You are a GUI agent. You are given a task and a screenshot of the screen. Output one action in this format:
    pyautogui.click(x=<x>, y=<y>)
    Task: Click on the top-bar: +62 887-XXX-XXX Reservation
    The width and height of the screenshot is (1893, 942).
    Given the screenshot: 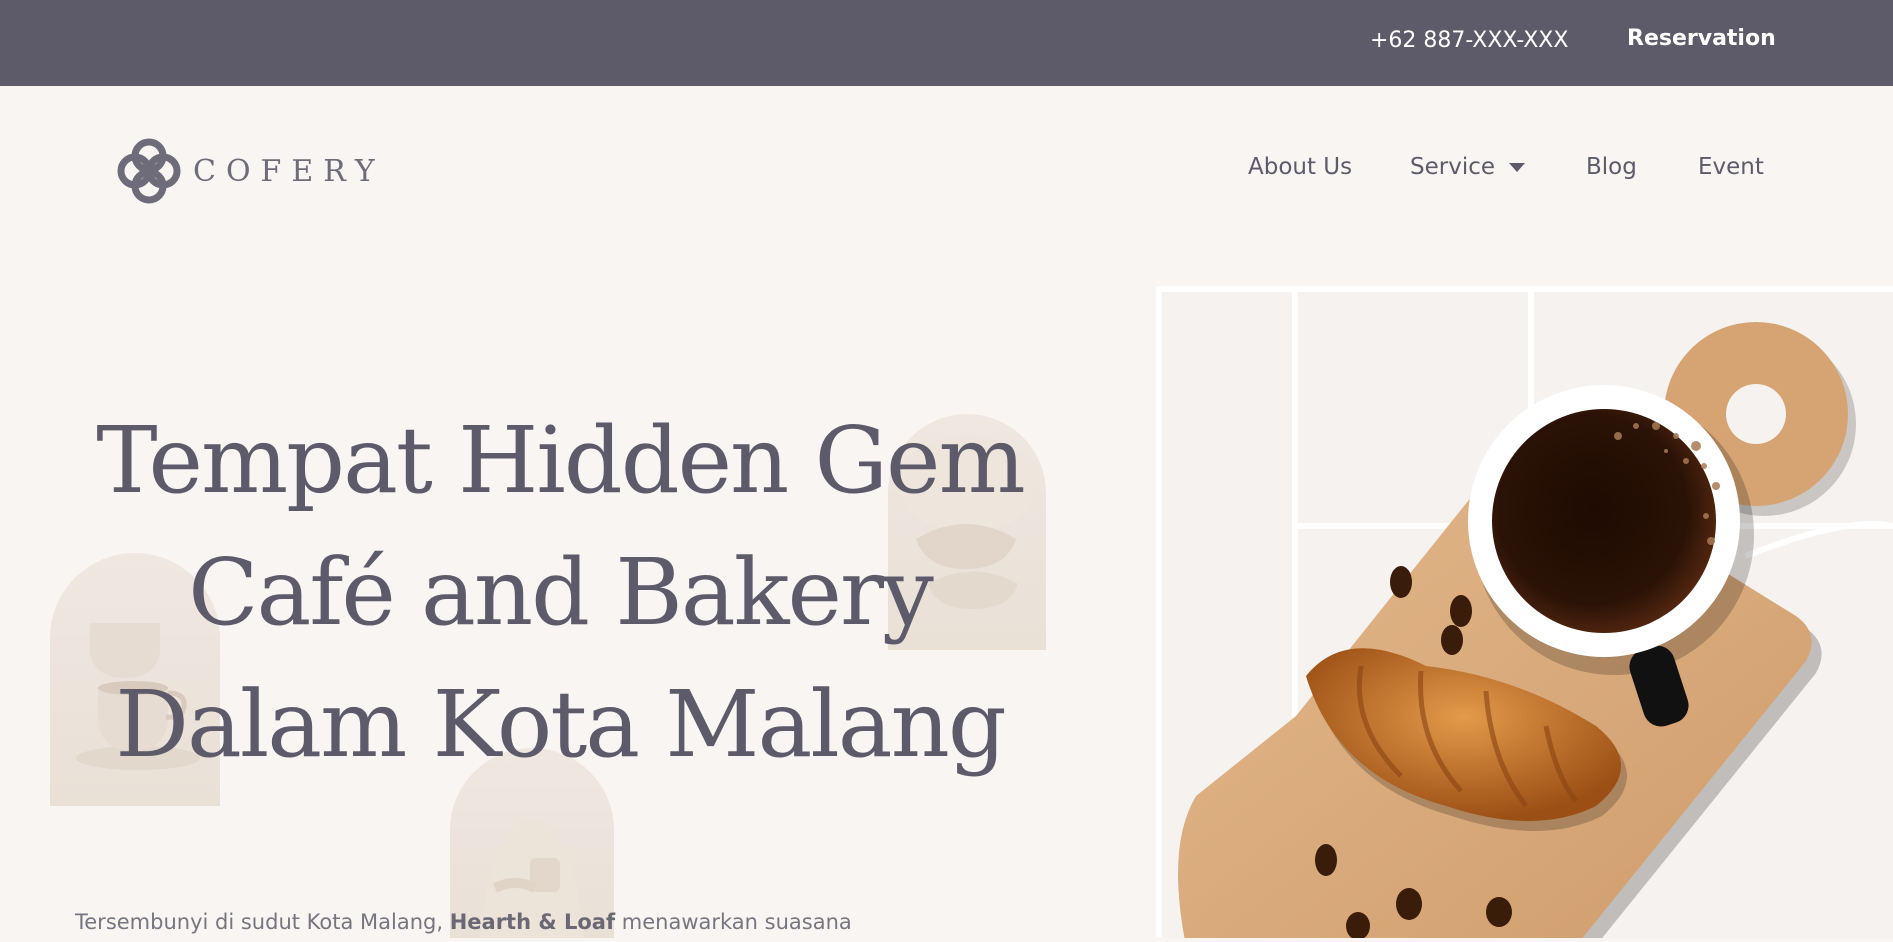 What is the action you would take?
    pyautogui.click(x=946, y=43)
    